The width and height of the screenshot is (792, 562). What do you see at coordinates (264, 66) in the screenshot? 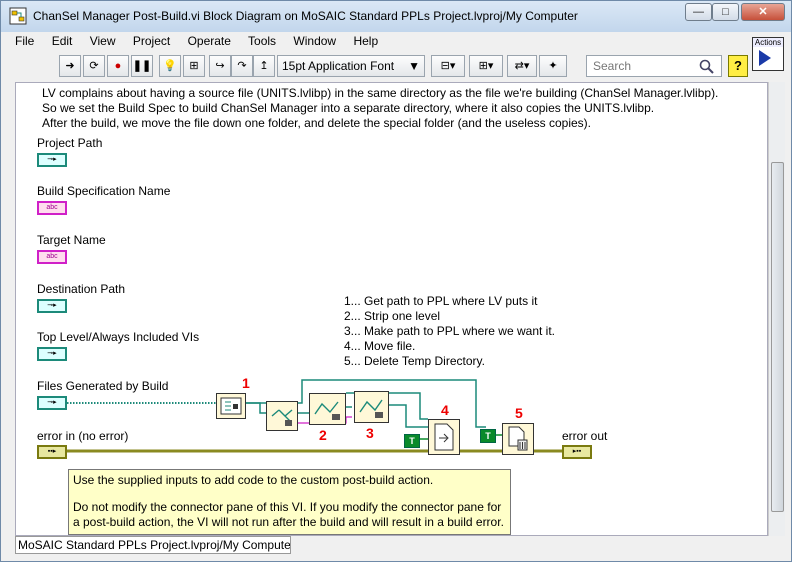
I see `step-out-icon: ↥` at bounding box center [264, 66].